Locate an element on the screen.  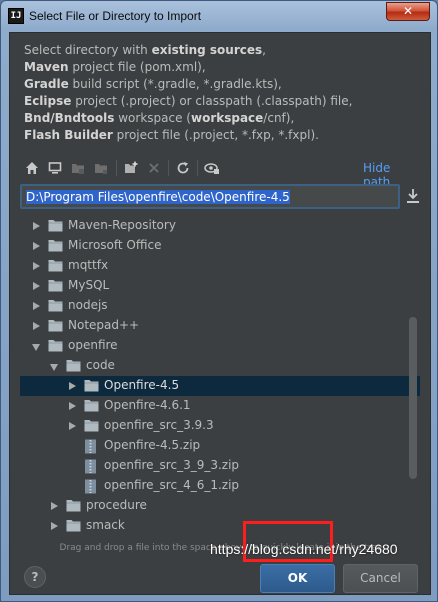
download-icon is located at coordinates (414, 196).